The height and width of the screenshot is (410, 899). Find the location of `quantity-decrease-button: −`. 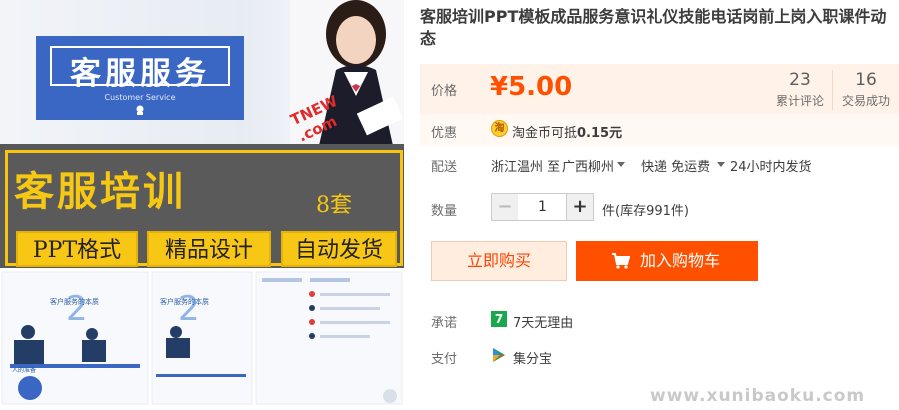

quantity-decrease-button: − is located at coordinates (505, 207).